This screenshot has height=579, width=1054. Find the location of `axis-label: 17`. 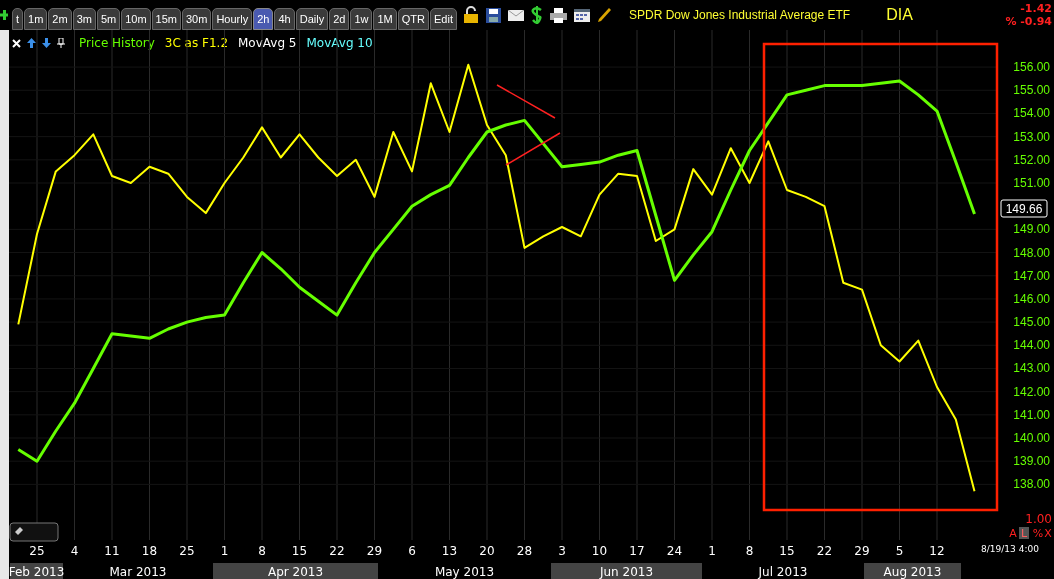

axis-label: 17 is located at coordinates (637, 551).